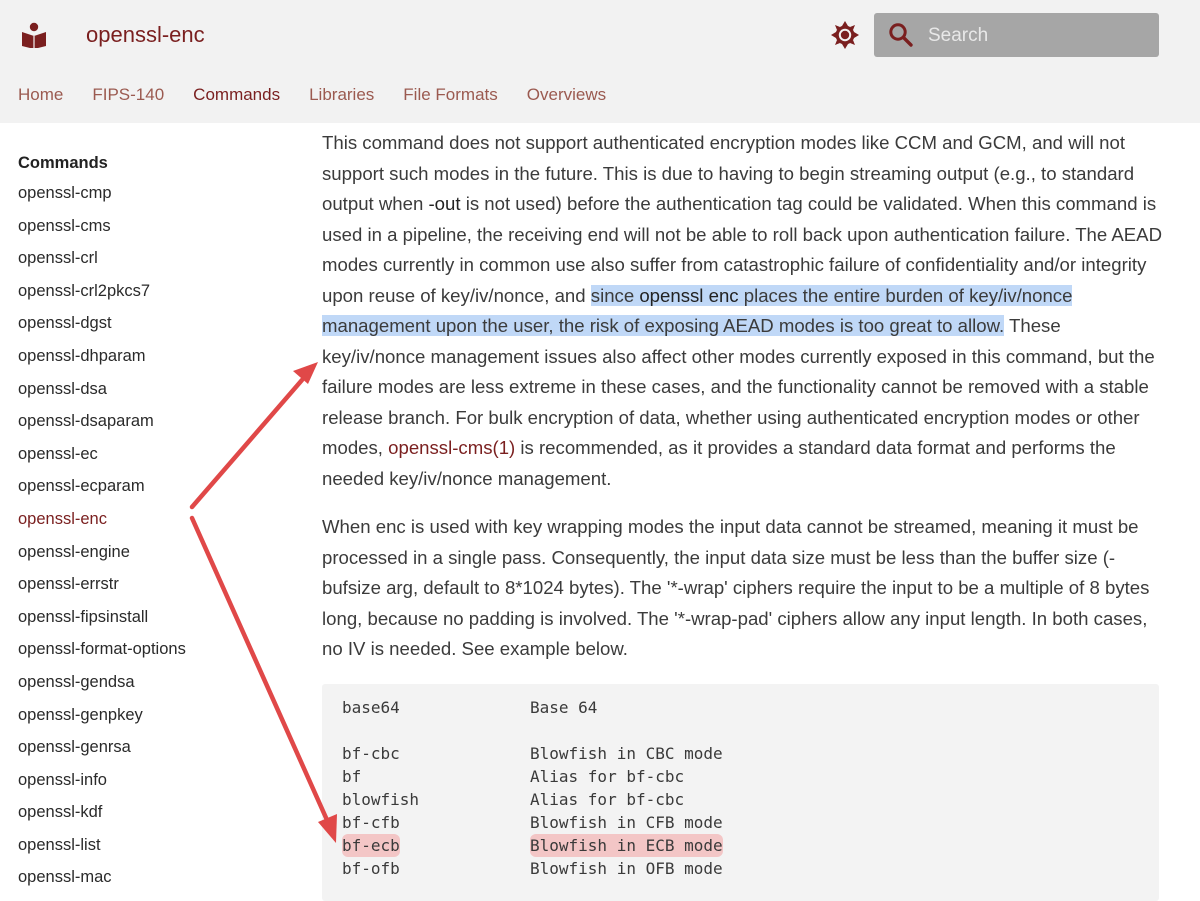 This screenshot has width=1200, height=901. What do you see at coordinates (626, 868) in the screenshot?
I see `cipher-description: Blowfish in OFB mode` at bounding box center [626, 868].